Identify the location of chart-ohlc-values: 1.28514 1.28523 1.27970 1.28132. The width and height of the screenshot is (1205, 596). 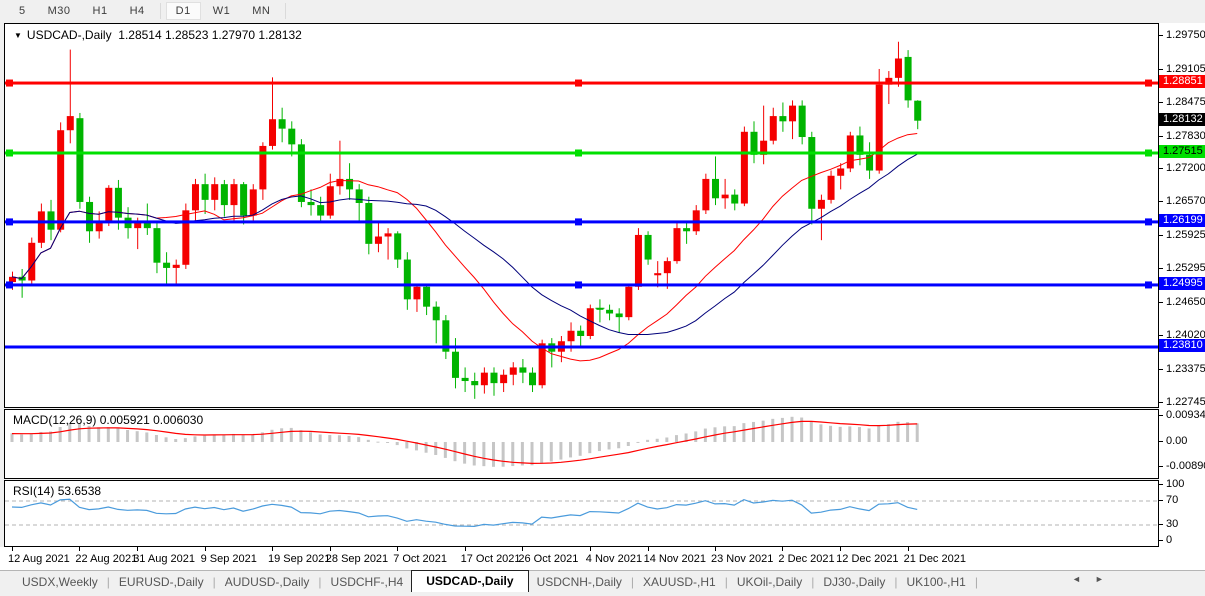
(210, 35).